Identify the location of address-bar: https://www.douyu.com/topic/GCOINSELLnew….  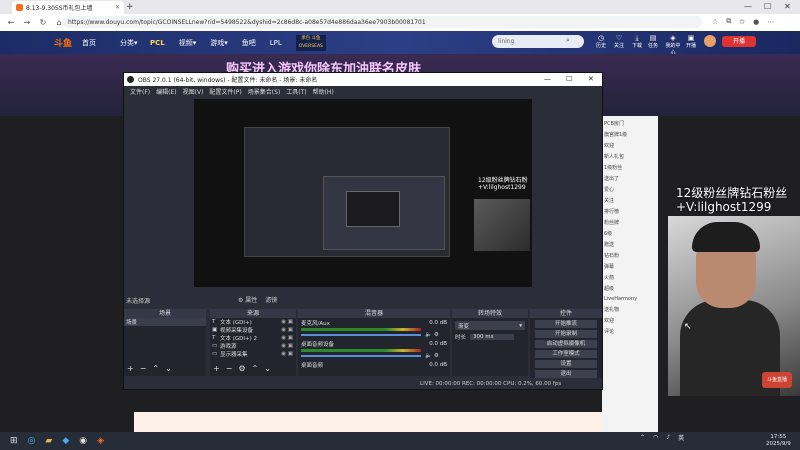
(382, 22).